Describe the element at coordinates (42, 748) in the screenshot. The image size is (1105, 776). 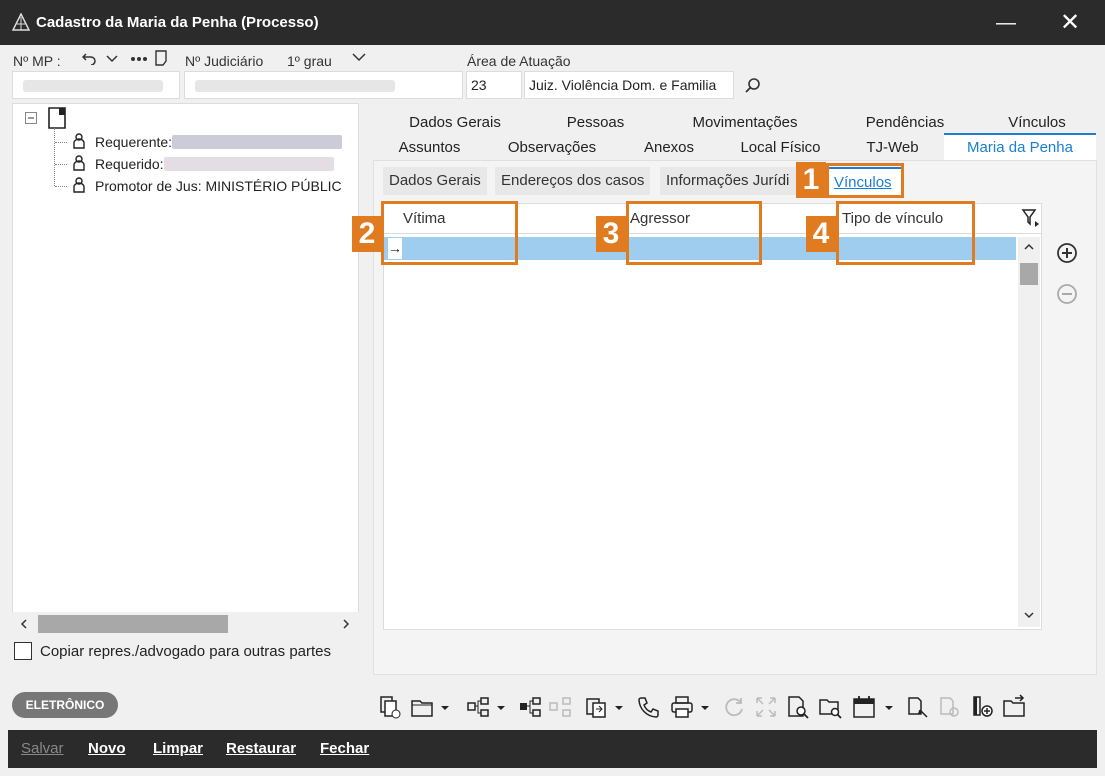
I see `salvar-button: Salvar` at that location.